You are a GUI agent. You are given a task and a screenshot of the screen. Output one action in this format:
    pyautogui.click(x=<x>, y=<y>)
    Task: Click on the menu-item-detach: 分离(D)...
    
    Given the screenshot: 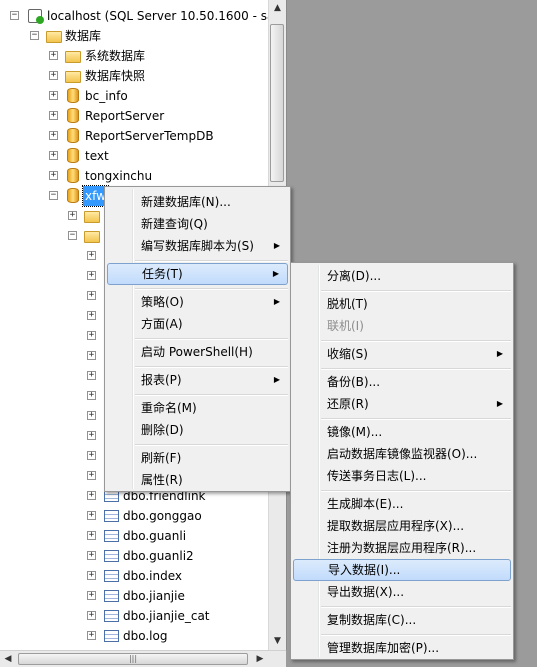 What is the action you would take?
    pyautogui.click(x=402, y=276)
    